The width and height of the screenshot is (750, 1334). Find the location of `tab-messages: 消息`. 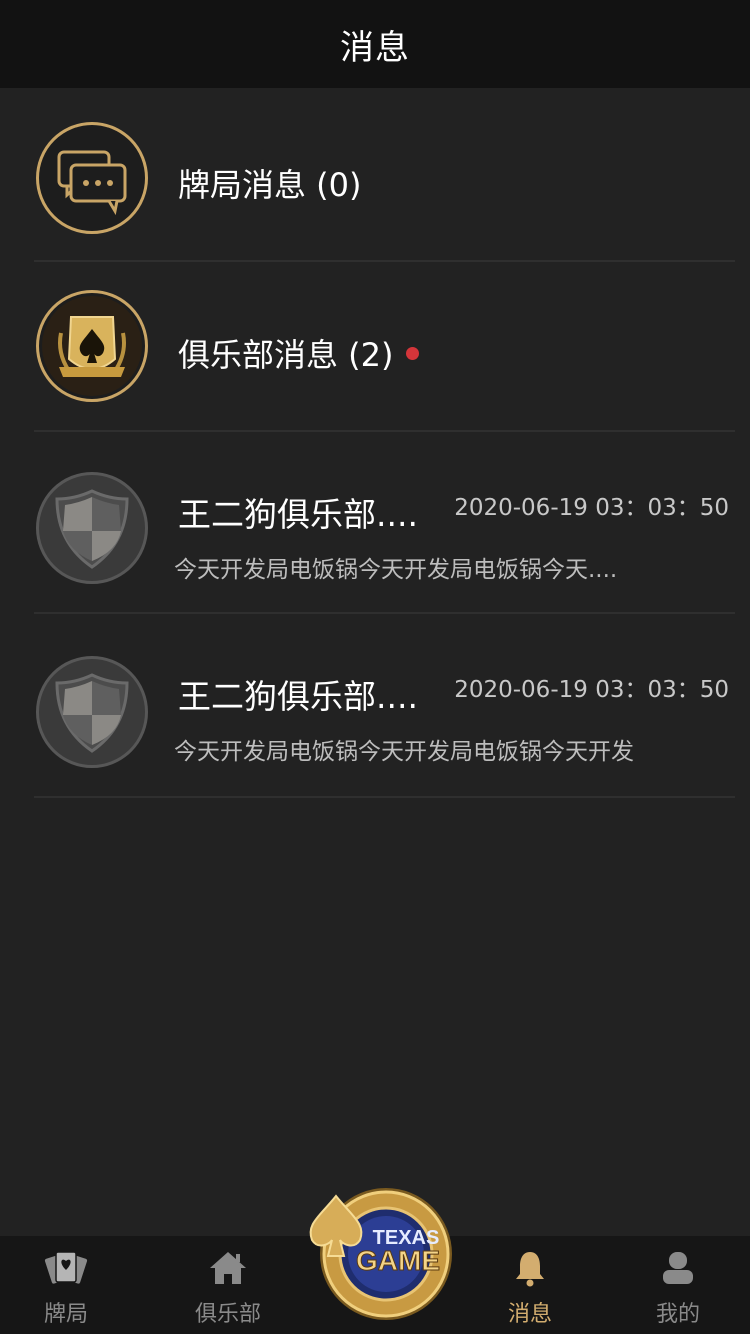

tab-messages: 消息 is located at coordinates (530, 1285).